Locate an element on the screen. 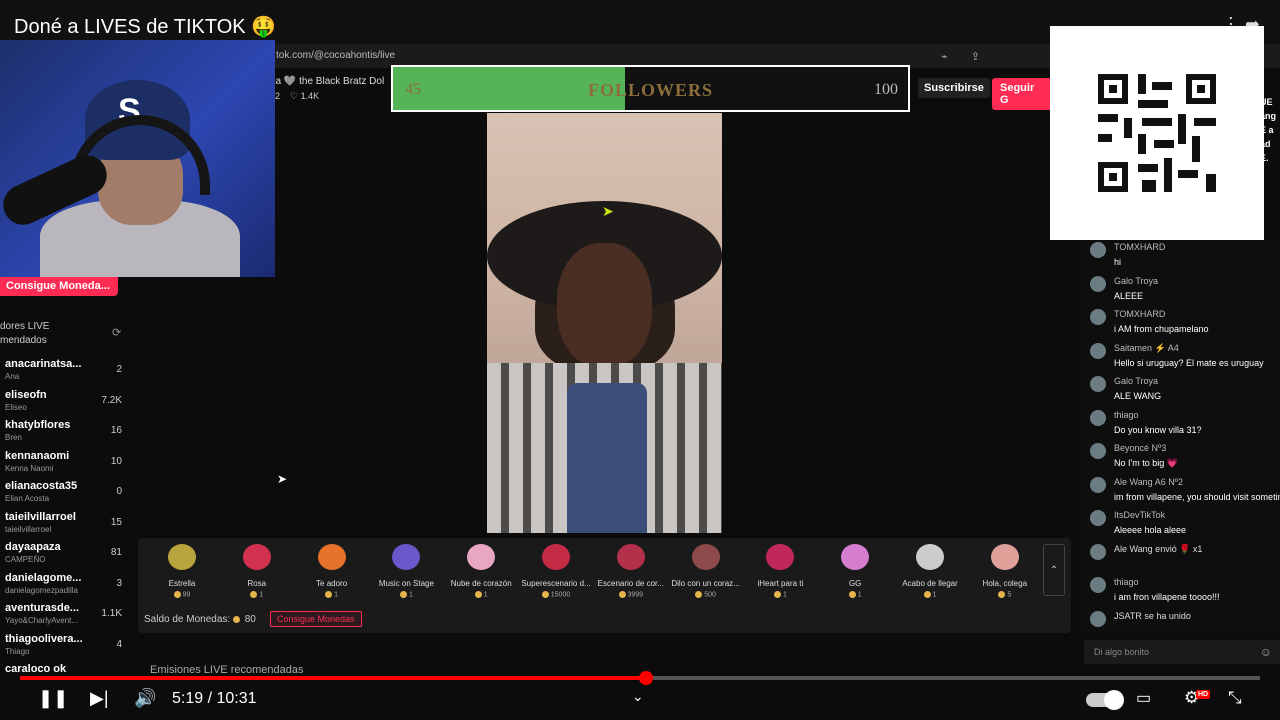 This screenshot has height=720, width=1280. gift-item: GG 1 is located at coordinates (855, 571).